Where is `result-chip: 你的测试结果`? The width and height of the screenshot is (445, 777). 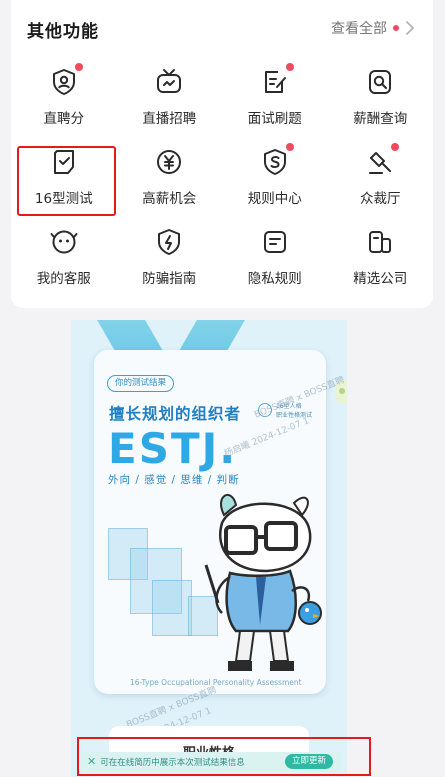 result-chip: 你的测试结果 is located at coordinates (141, 383).